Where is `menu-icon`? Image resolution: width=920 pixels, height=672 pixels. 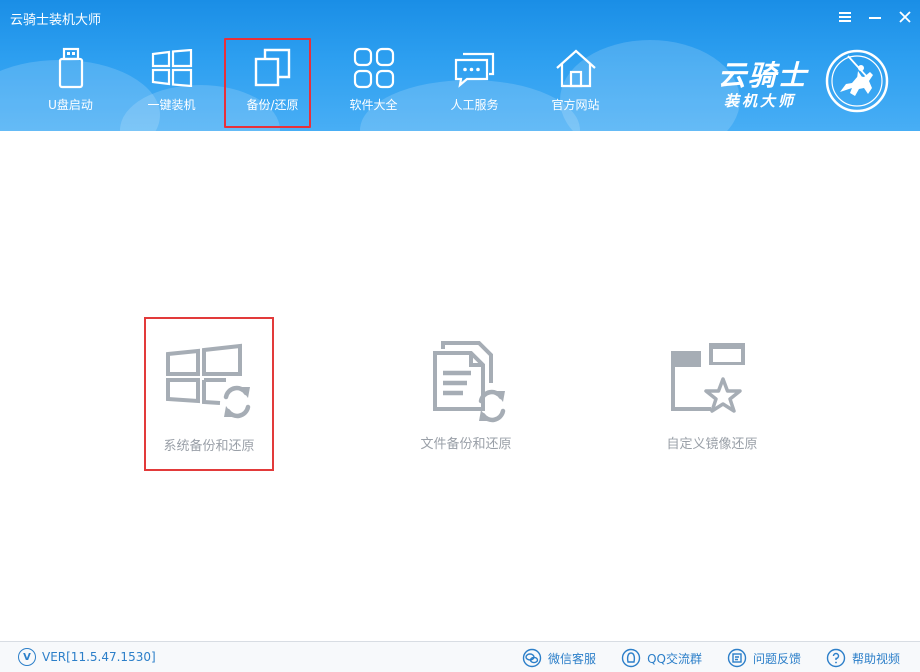
menu-icon is located at coordinates (845, 17).